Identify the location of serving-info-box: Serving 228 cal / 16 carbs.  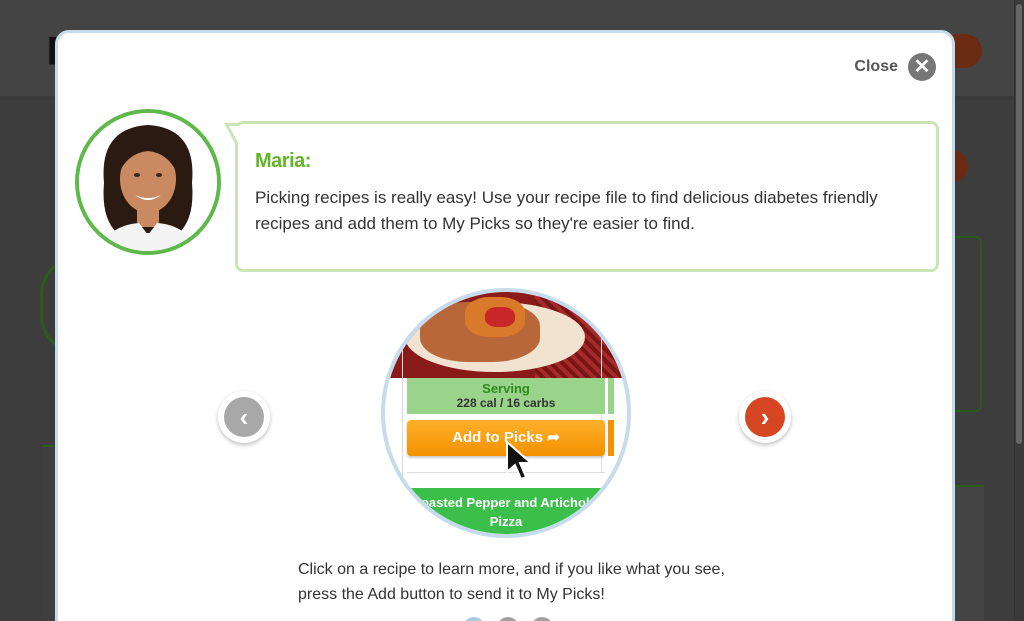
(506, 396).